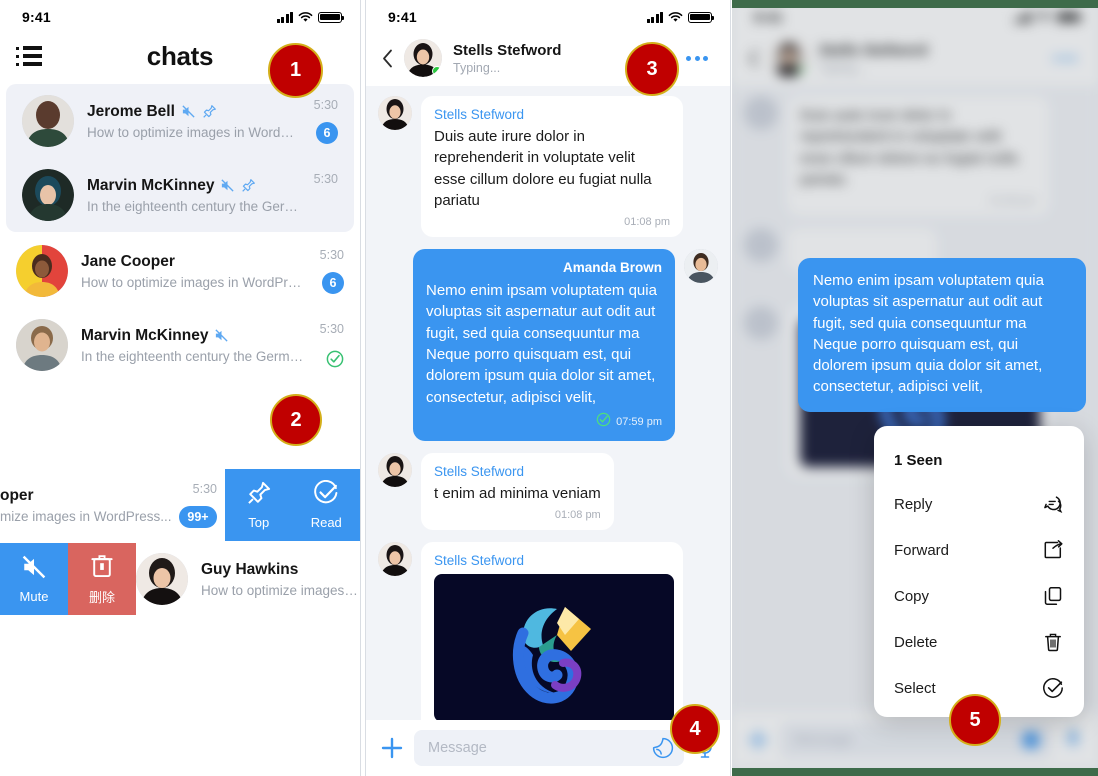 Image resolution: width=1098 pixels, height=776 pixels. I want to click on unread-badge: 99+, so click(198, 517).